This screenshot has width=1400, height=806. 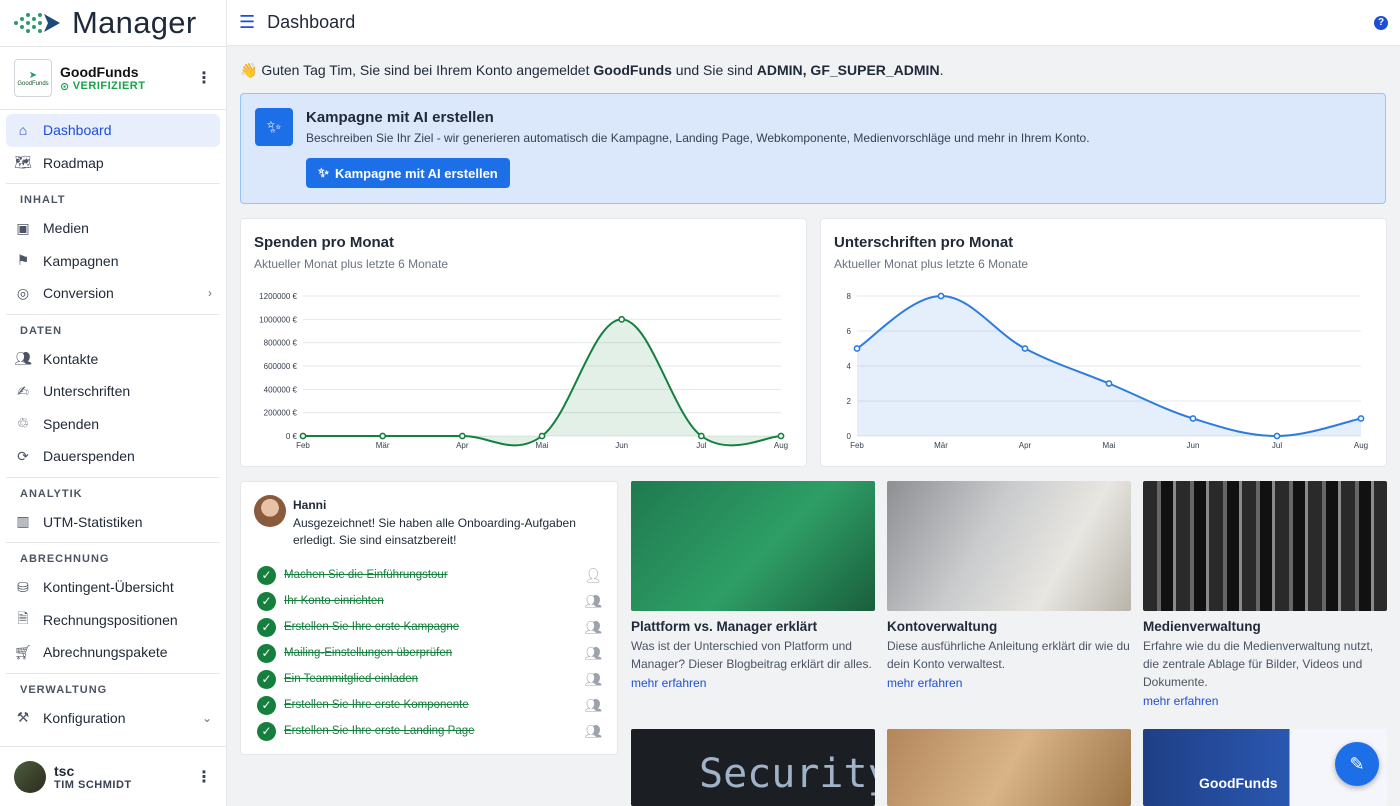 What do you see at coordinates (23, 358) in the screenshot?
I see `users-icon: 👥︎` at bounding box center [23, 358].